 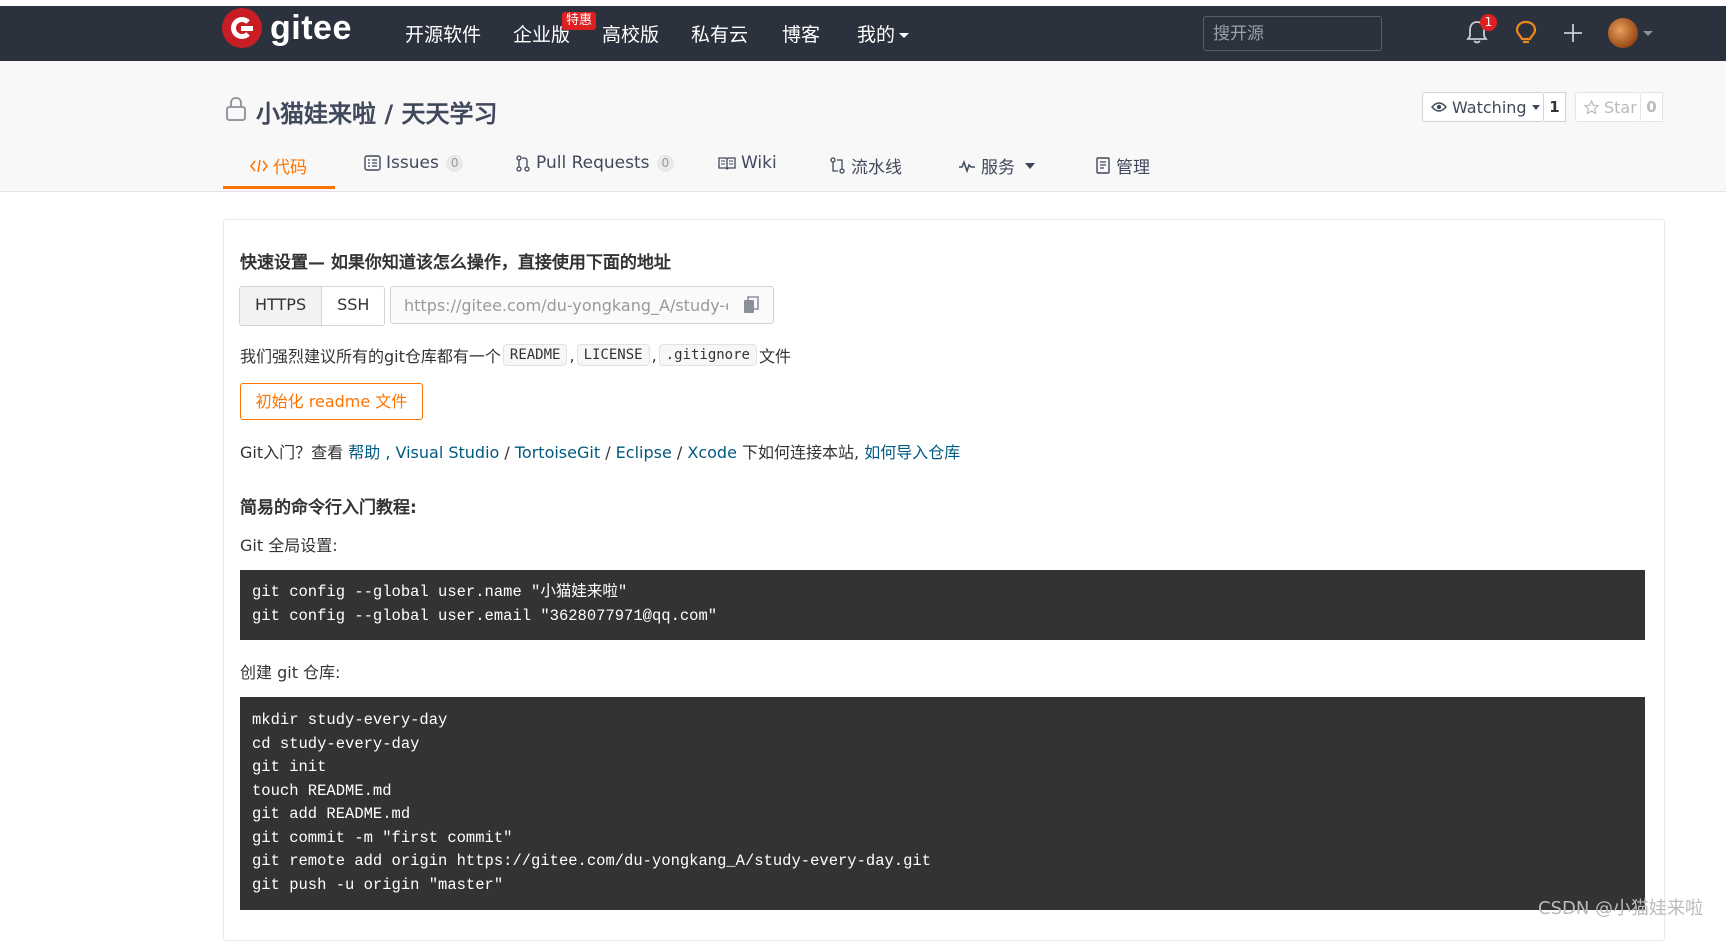 I want to click on code-line: git add README.md, so click(x=331, y=814).